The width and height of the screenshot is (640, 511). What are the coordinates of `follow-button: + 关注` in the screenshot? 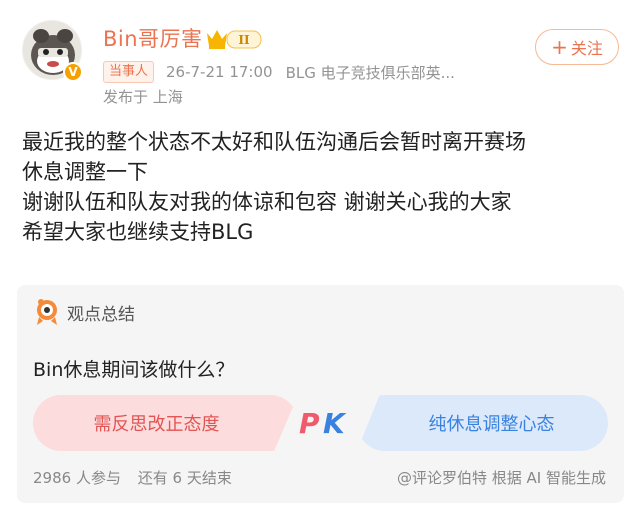 It's located at (577, 47).